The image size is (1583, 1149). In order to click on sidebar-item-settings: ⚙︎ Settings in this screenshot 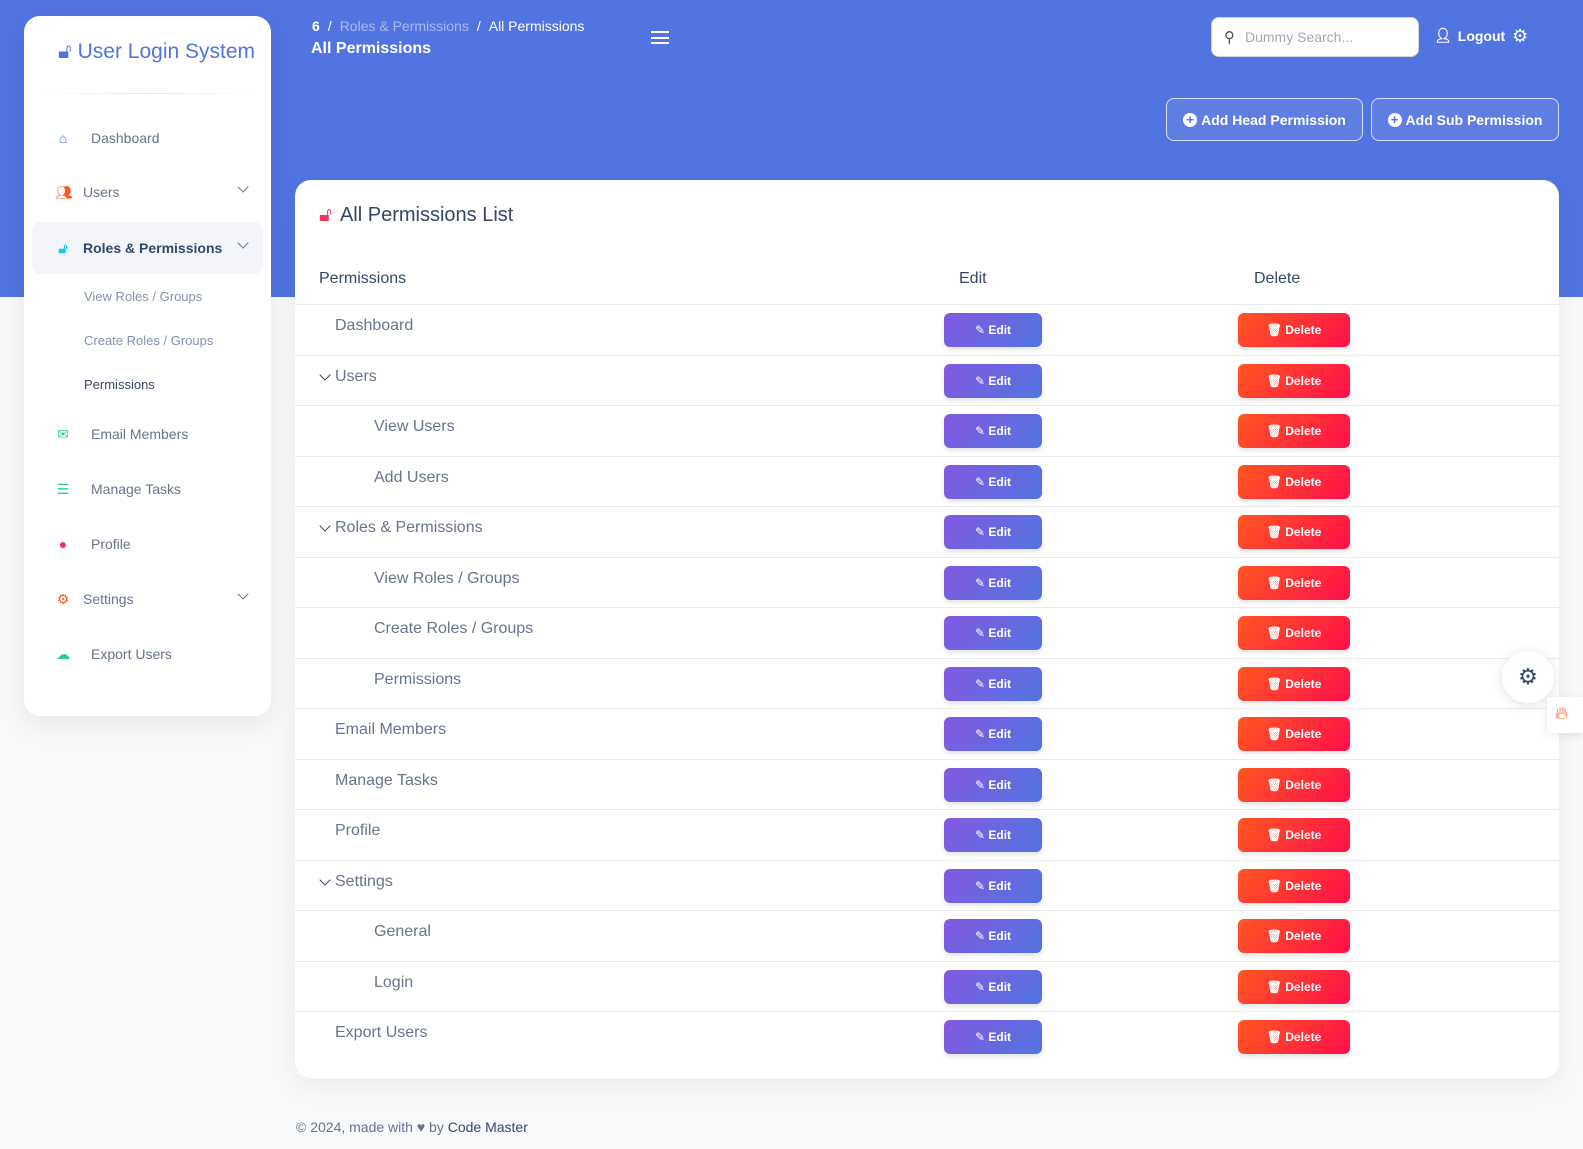, I will do `click(147, 599)`.